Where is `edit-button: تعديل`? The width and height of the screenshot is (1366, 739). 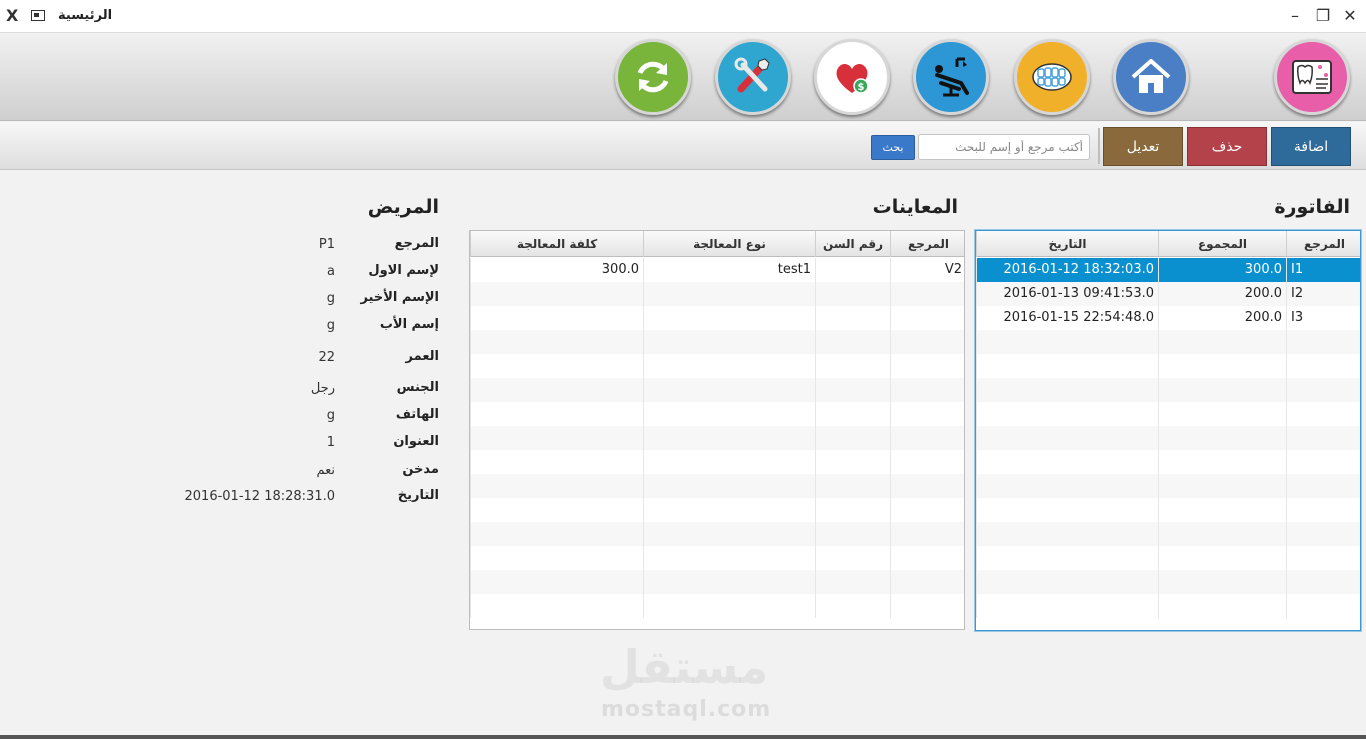 edit-button: تعديل is located at coordinates (1143, 146).